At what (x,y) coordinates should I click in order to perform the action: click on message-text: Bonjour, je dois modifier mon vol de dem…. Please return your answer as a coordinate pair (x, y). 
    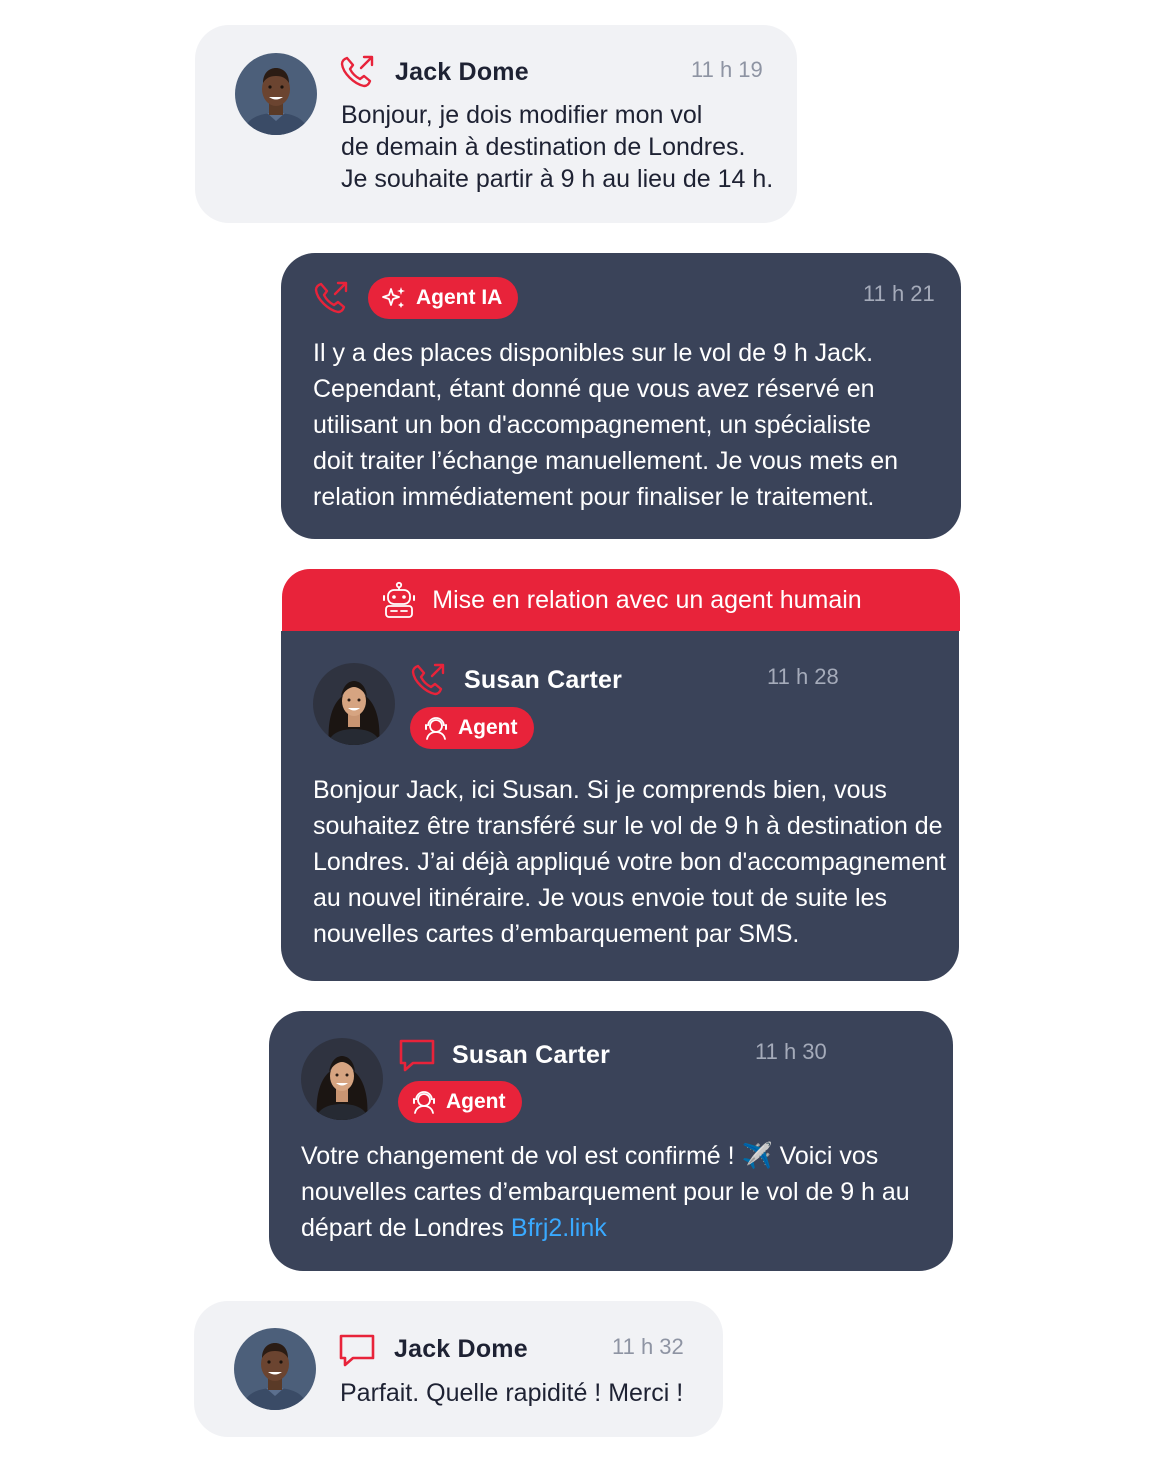
    Looking at the image, I should click on (561, 147).